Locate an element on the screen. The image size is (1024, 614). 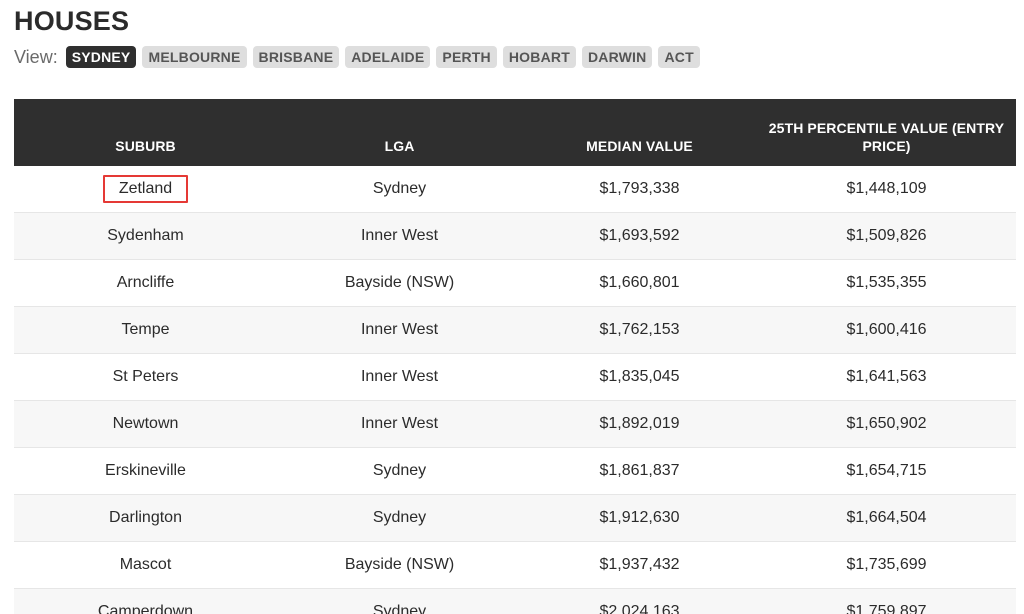
table-row: Camperdown Sydney $2,024,163 $1,759,897 is located at coordinates (515, 601).